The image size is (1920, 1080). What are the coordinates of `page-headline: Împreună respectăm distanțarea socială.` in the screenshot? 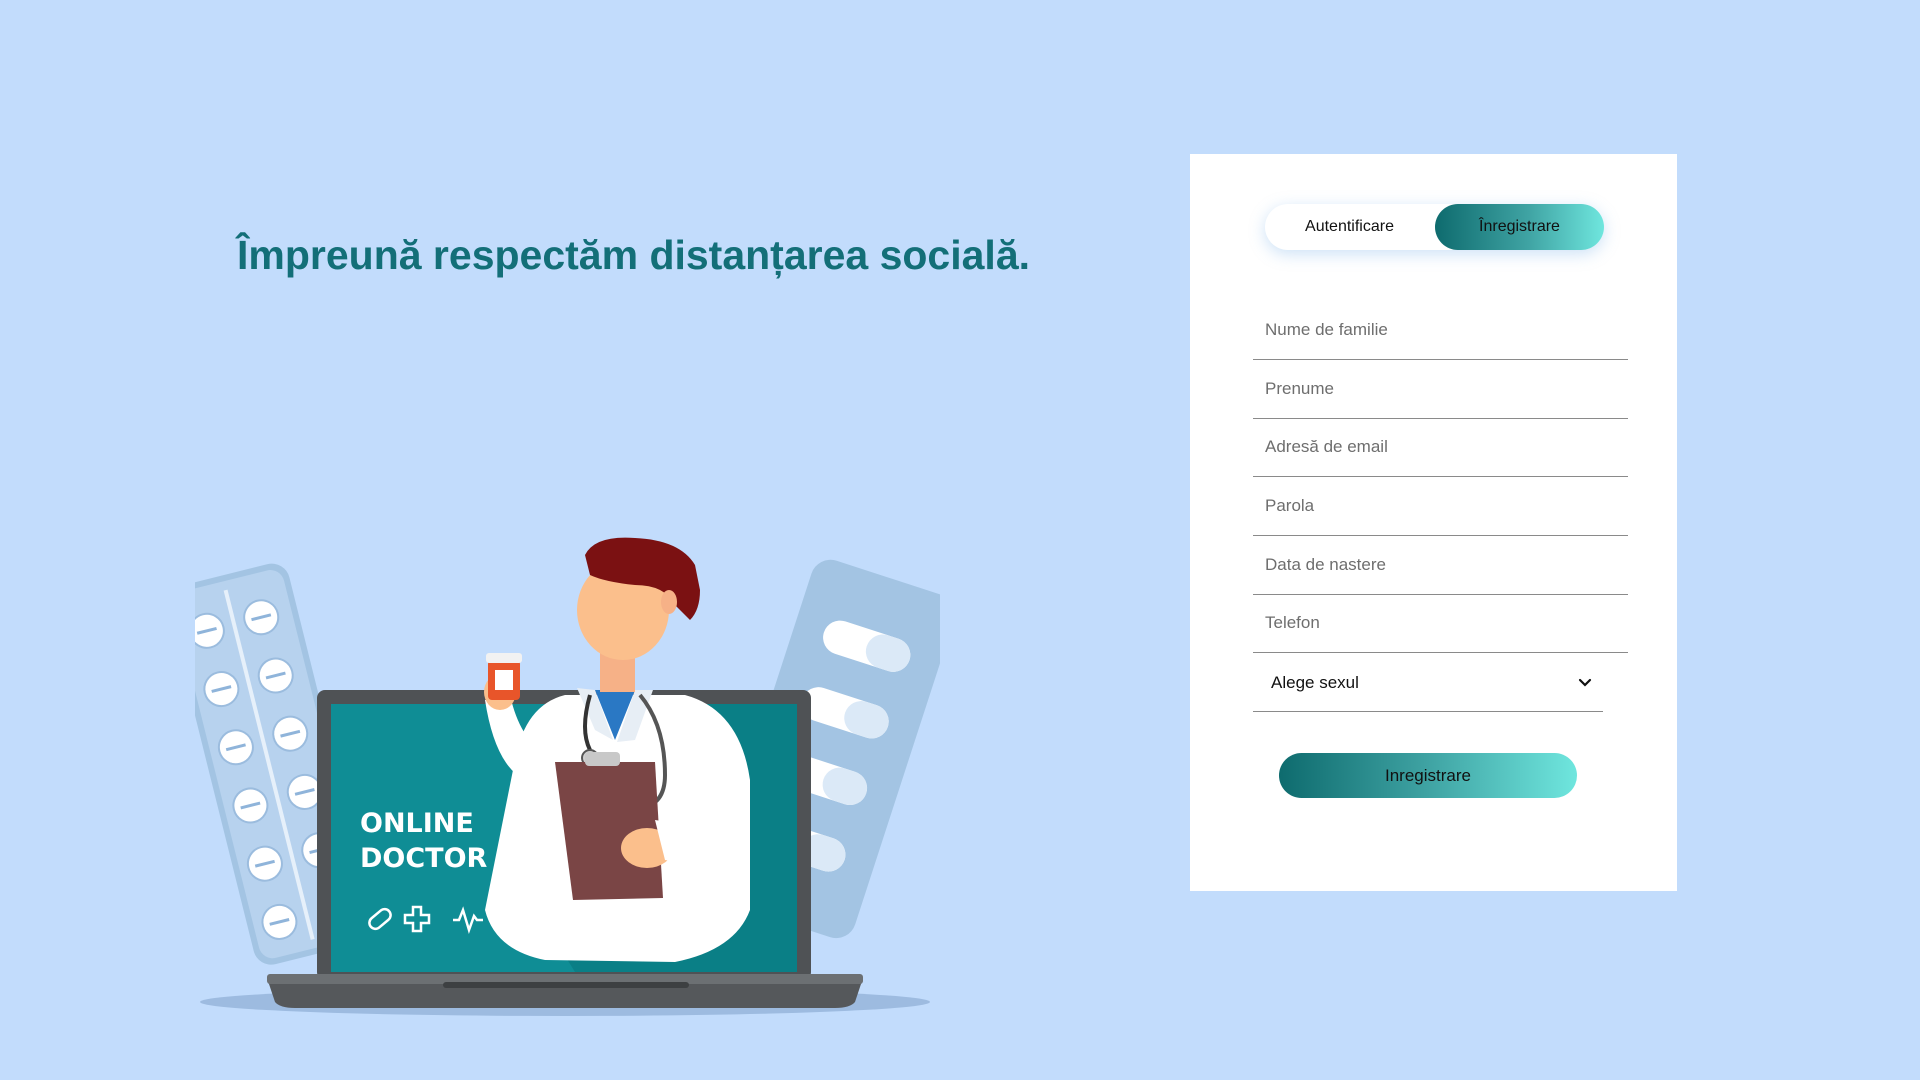 It's located at (634, 255).